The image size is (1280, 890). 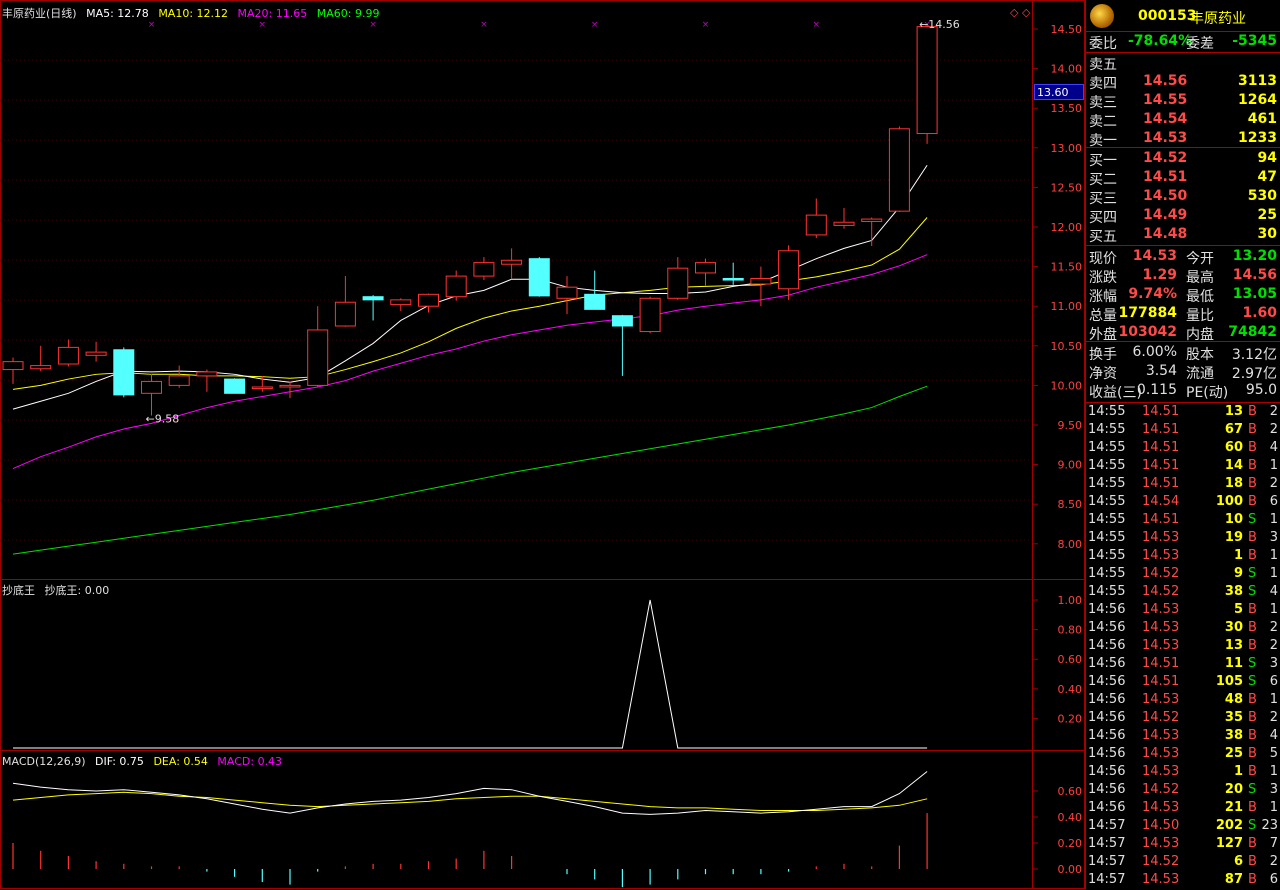 I want to click on stat-label: 收益(三), so click(x=1115, y=393).